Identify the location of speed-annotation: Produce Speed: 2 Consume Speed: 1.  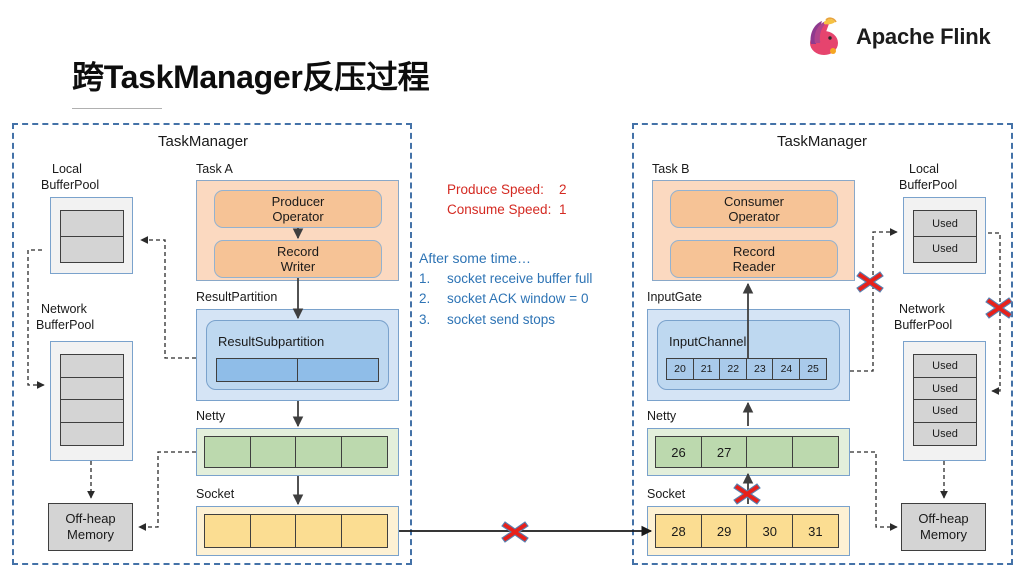
(507, 199).